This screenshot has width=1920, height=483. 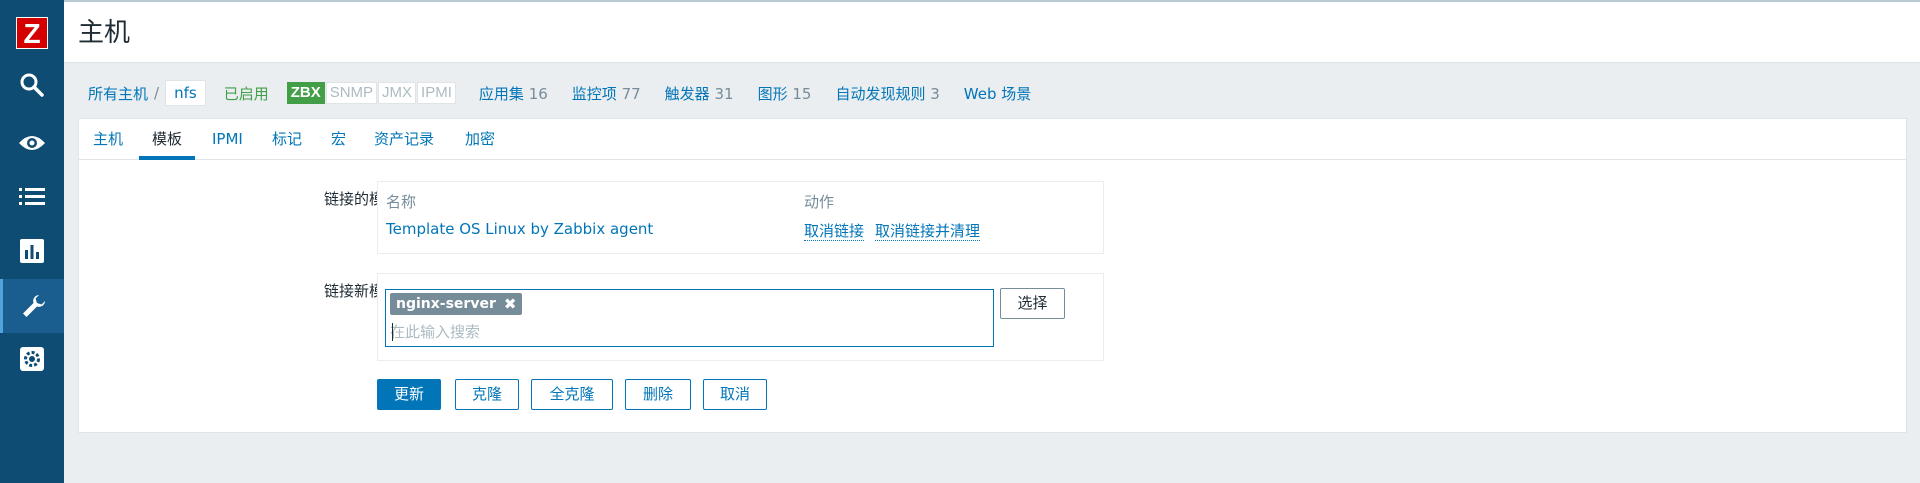 I want to click on web-scenarios-link: Web 场景, so click(x=997, y=93).